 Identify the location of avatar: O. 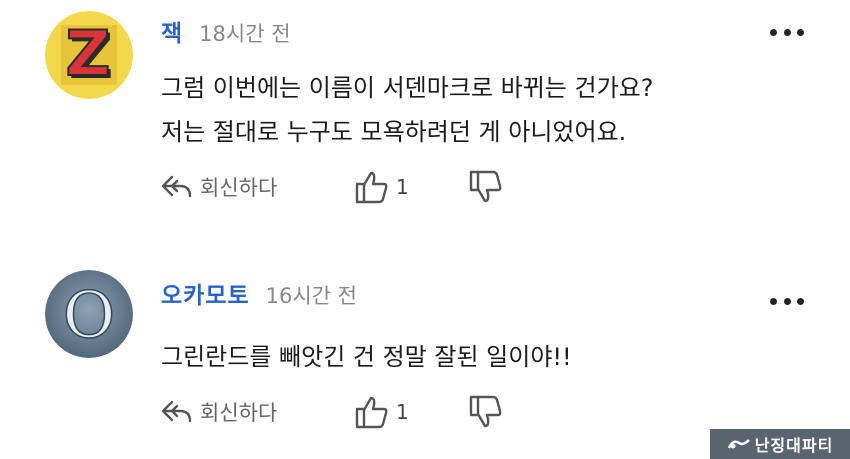
(89, 314).